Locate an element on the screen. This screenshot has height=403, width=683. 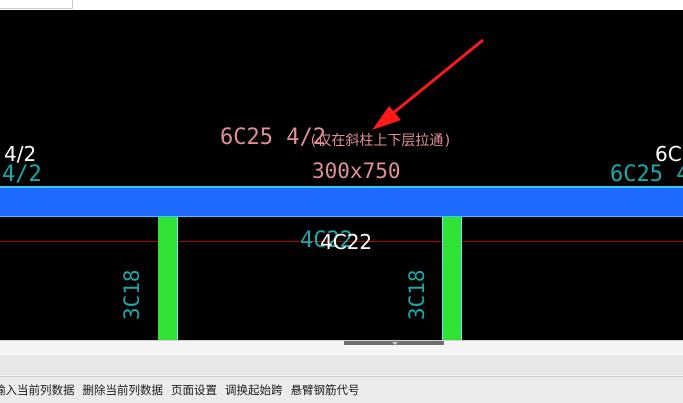
delete-column-data-button: 删除当前列数据 is located at coordinates (123, 390).